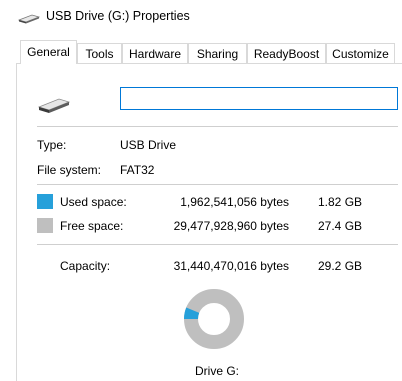 The width and height of the screenshot is (402, 381). What do you see at coordinates (148, 145) in the screenshot?
I see `type-value: USB Drive` at bounding box center [148, 145].